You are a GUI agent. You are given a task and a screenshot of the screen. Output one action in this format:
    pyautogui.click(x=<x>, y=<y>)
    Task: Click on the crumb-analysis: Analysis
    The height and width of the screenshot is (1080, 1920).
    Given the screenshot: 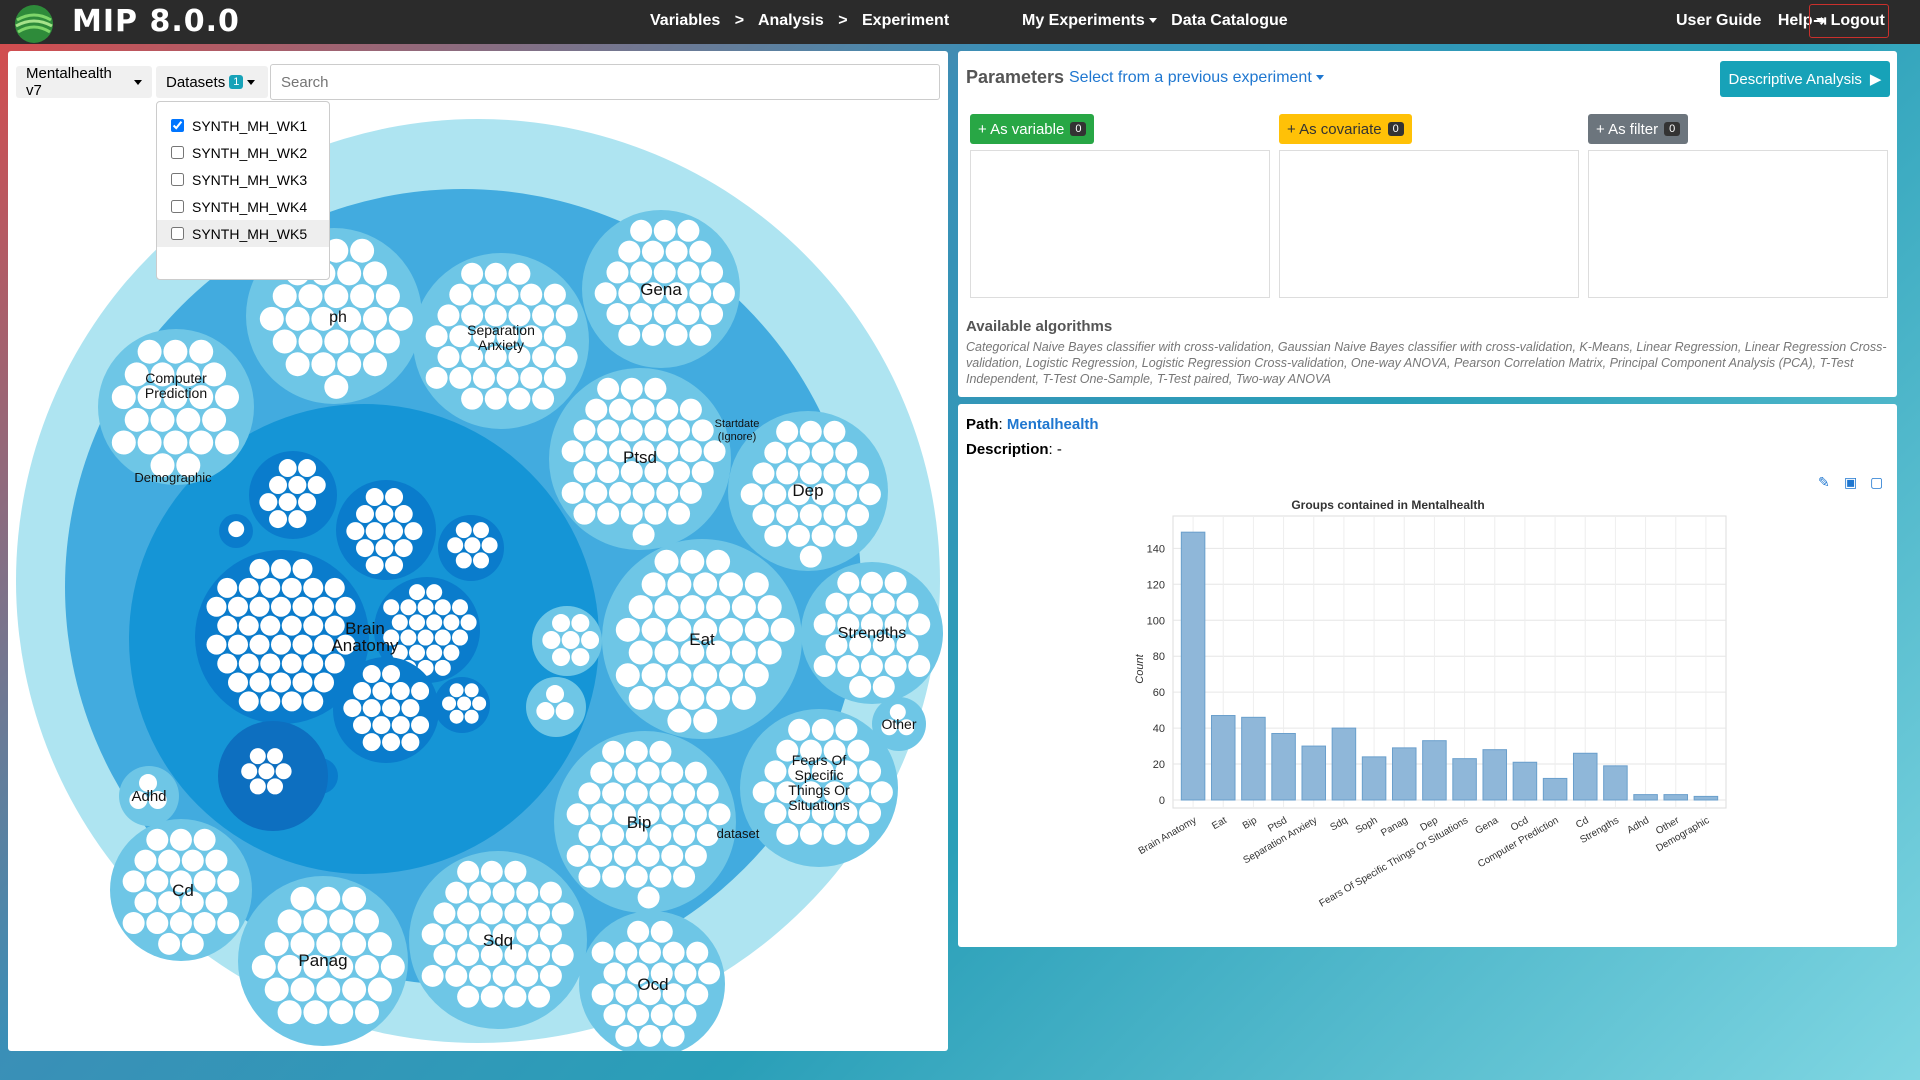 What is the action you would take?
    pyautogui.click(x=791, y=20)
    